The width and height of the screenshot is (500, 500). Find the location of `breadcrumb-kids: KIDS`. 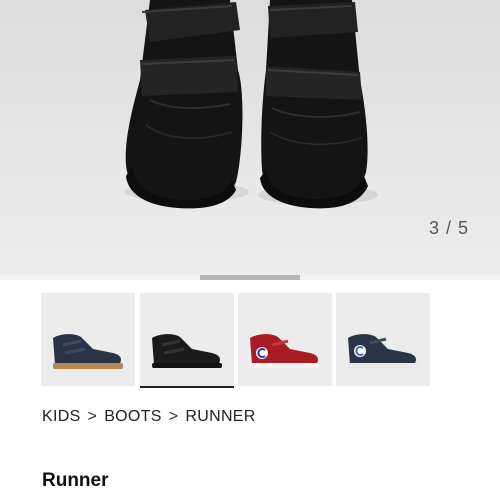

breadcrumb-kids: KIDS is located at coordinates (61, 416).